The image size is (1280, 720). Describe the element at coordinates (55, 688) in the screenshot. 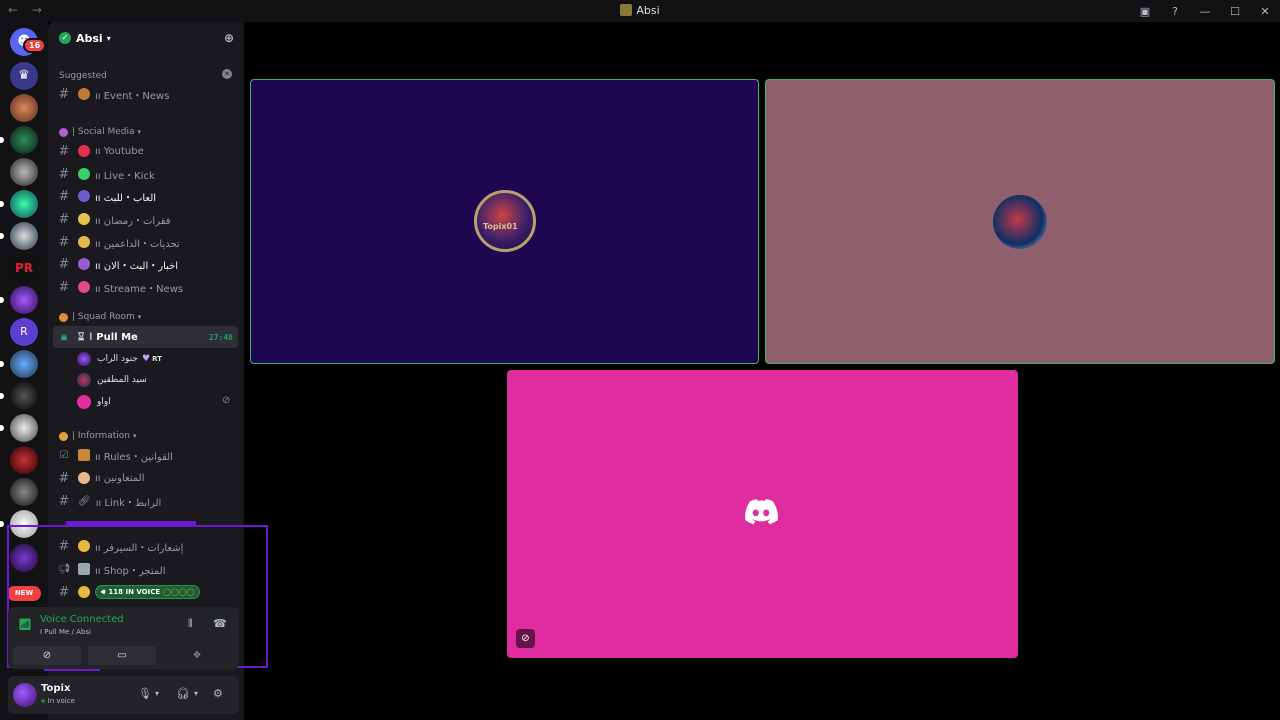

I see `user-name: Topix` at that location.